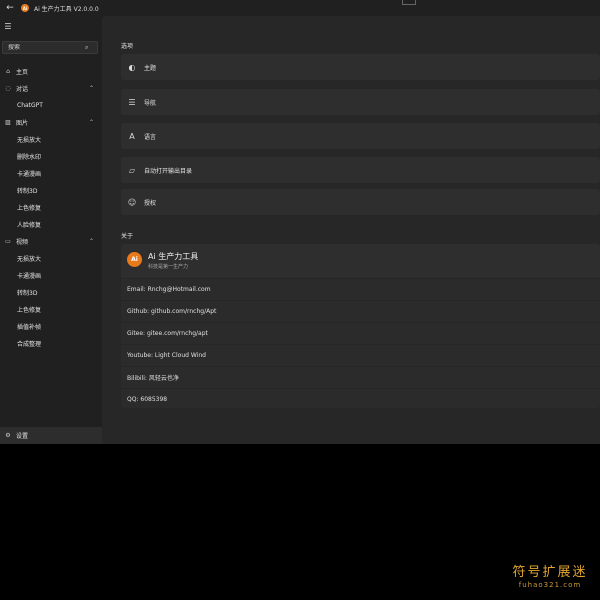 Image resolution: width=600 pixels, height=600 pixels. What do you see at coordinates (51, 156) in the screenshot?
I see `sidebar-item-image-watermark: 删除水印` at bounding box center [51, 156].